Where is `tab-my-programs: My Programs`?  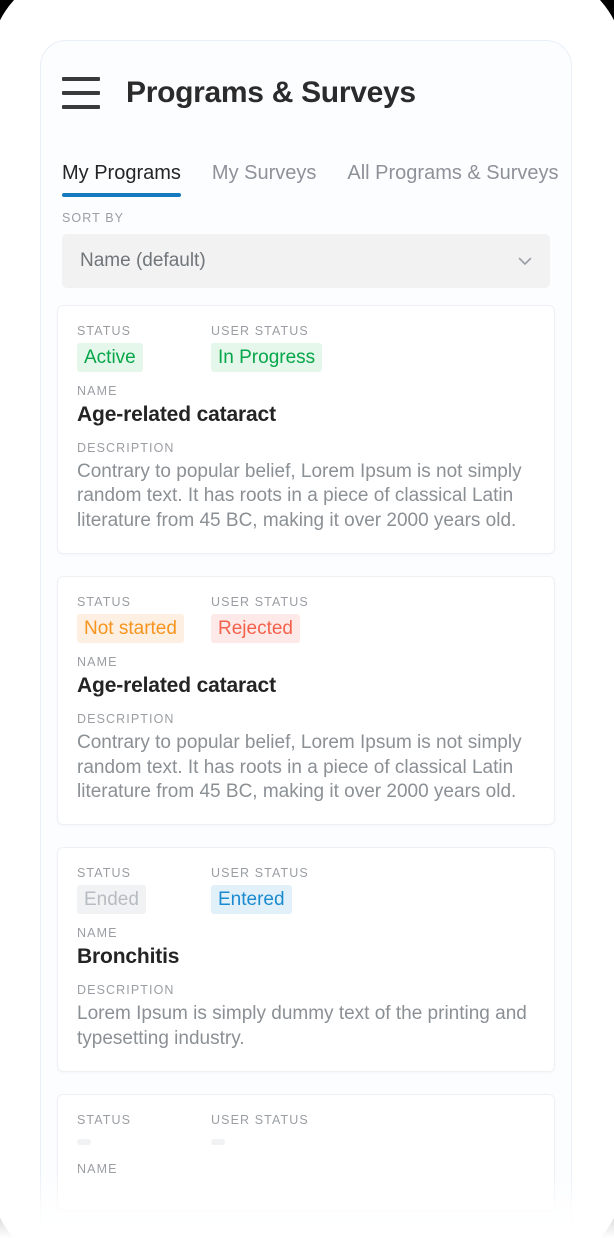 tab-my-programs: My Programs is located at coordinates (121, 179).